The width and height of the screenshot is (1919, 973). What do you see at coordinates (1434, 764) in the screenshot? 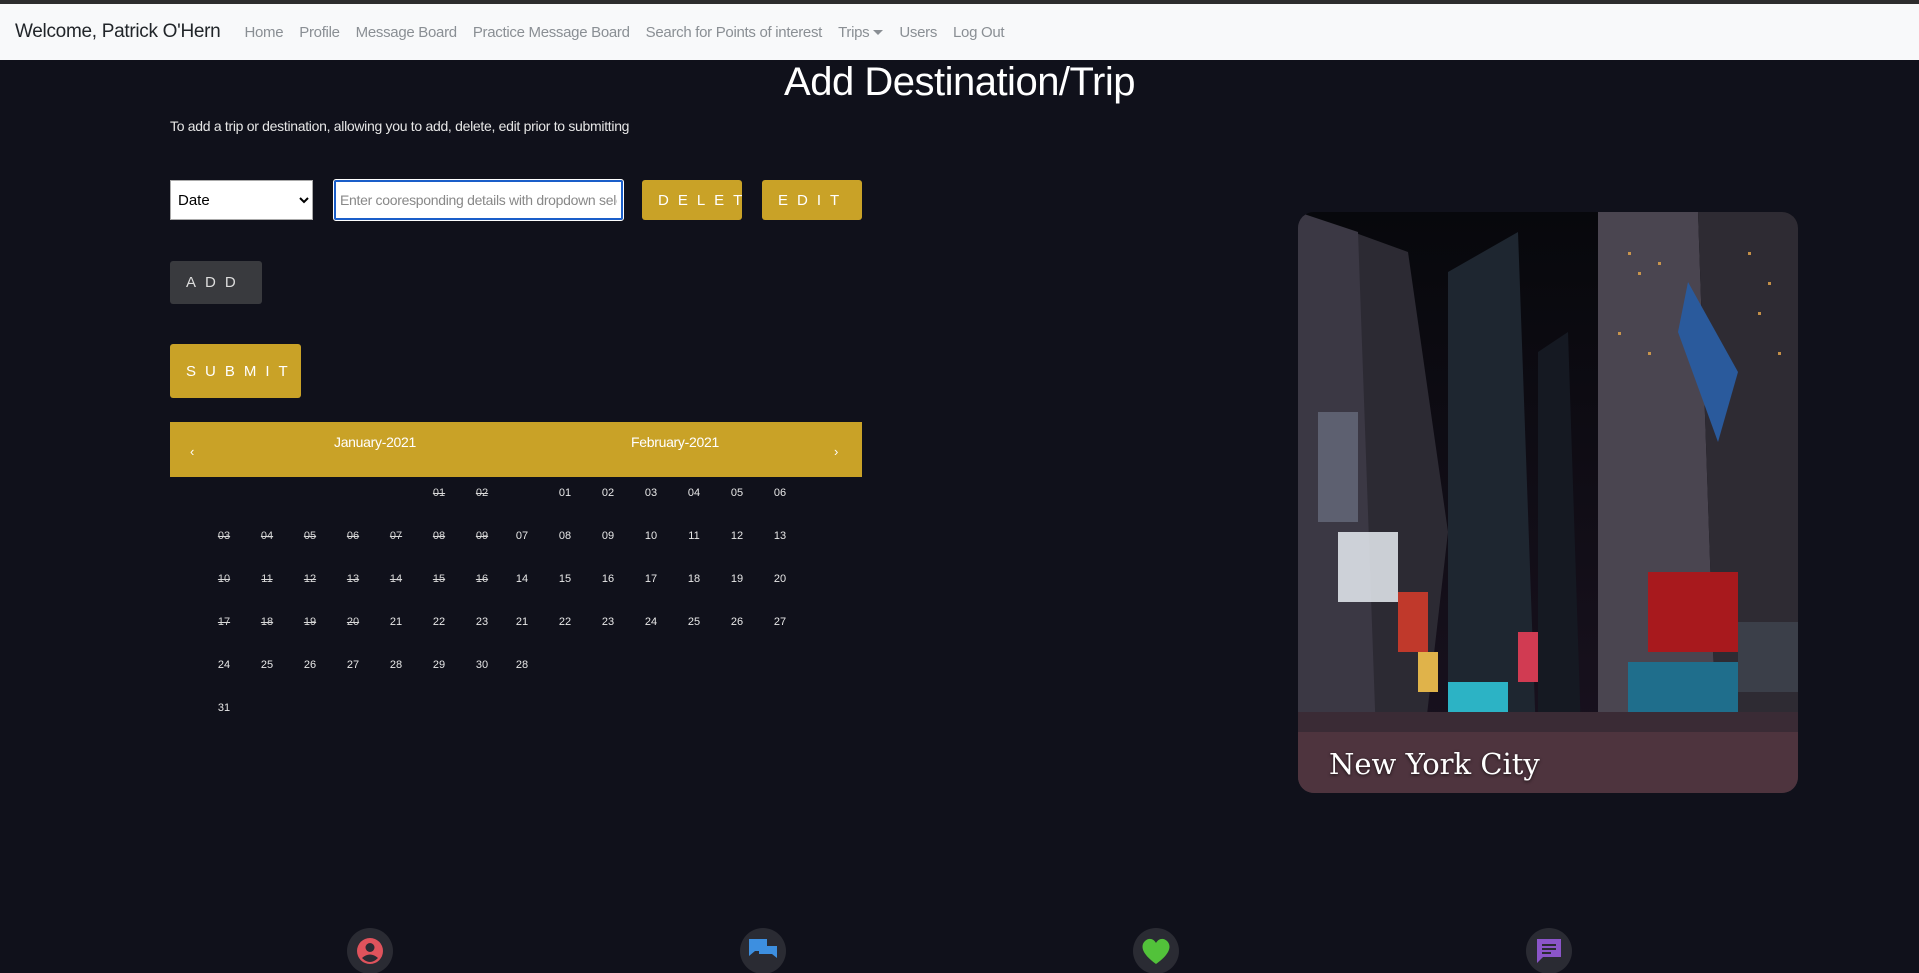
I see `photo-caption: New York City` at bounding box center [1434, 764].